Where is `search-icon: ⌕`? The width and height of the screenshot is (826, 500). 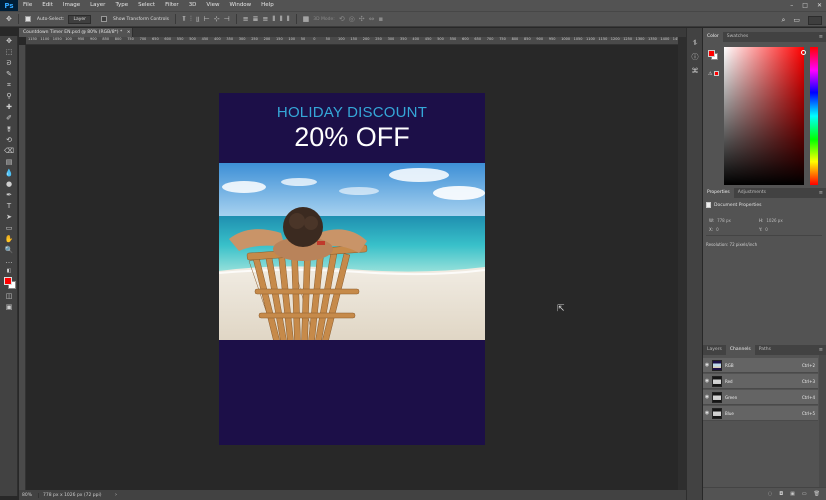 search-icon: ⌕ is located at coordinates (783, 20).